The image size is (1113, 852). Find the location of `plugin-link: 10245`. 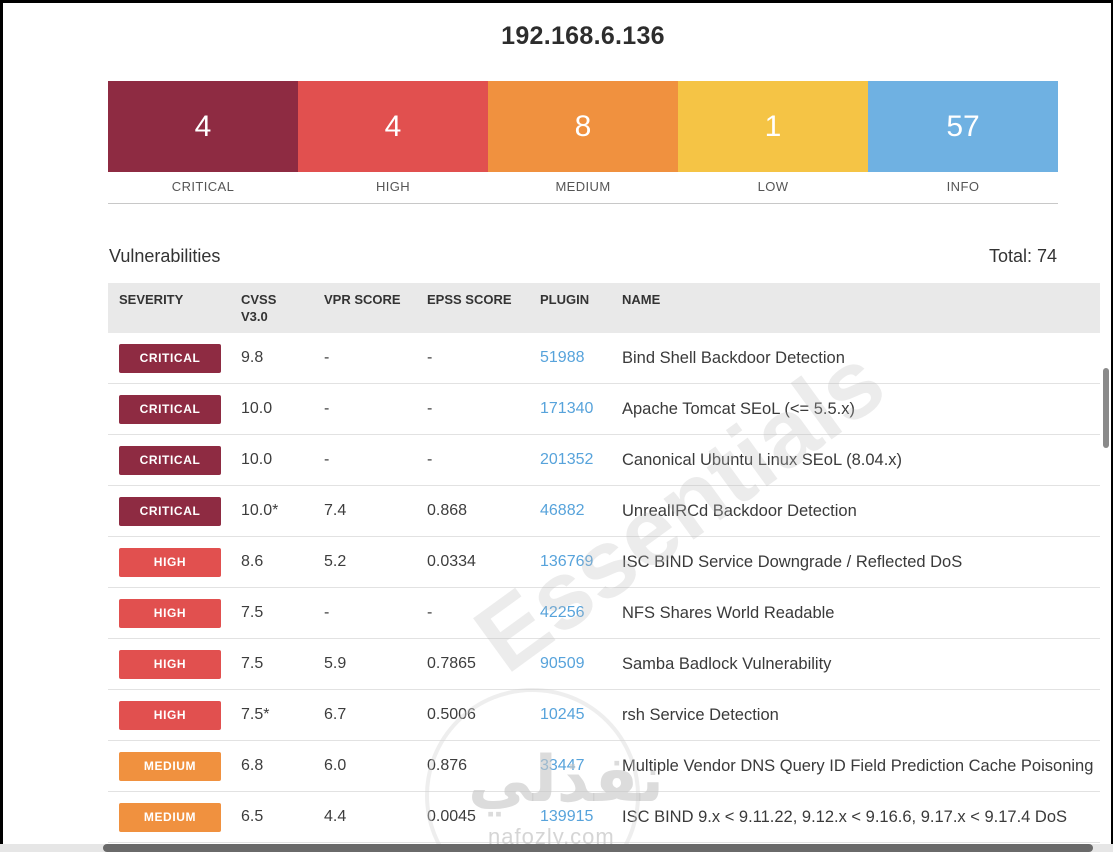

plugin-link: 10245 is located at coordinates (562, 714).